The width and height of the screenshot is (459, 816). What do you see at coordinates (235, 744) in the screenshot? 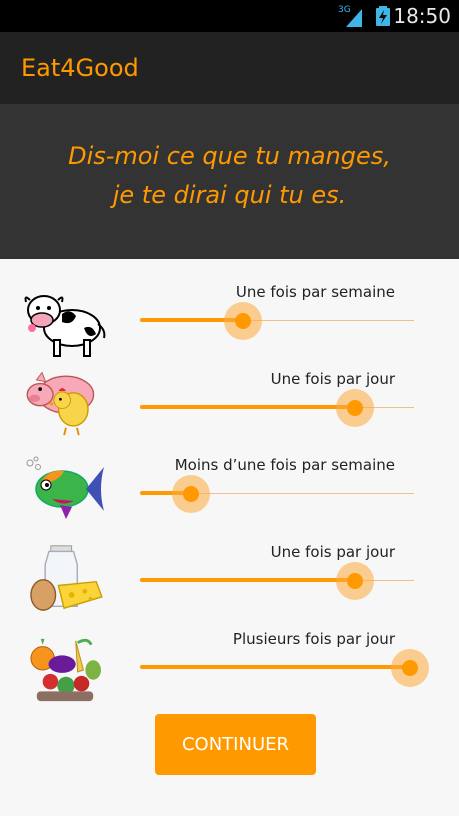
I see `continue-button: CONTINUER` at bounding box center [235, 744].